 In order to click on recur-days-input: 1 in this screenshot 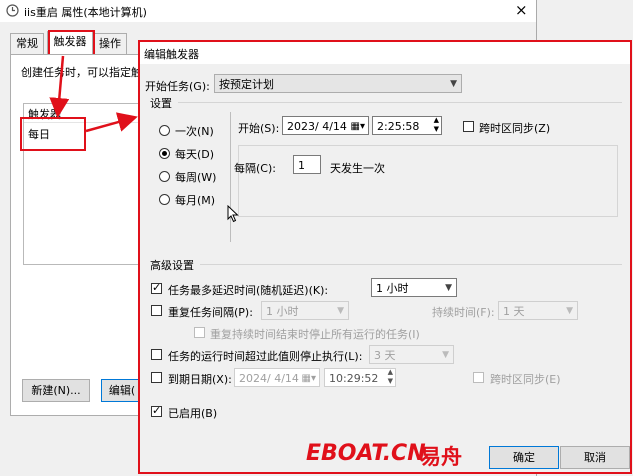, I will do `click(307, 164)`.